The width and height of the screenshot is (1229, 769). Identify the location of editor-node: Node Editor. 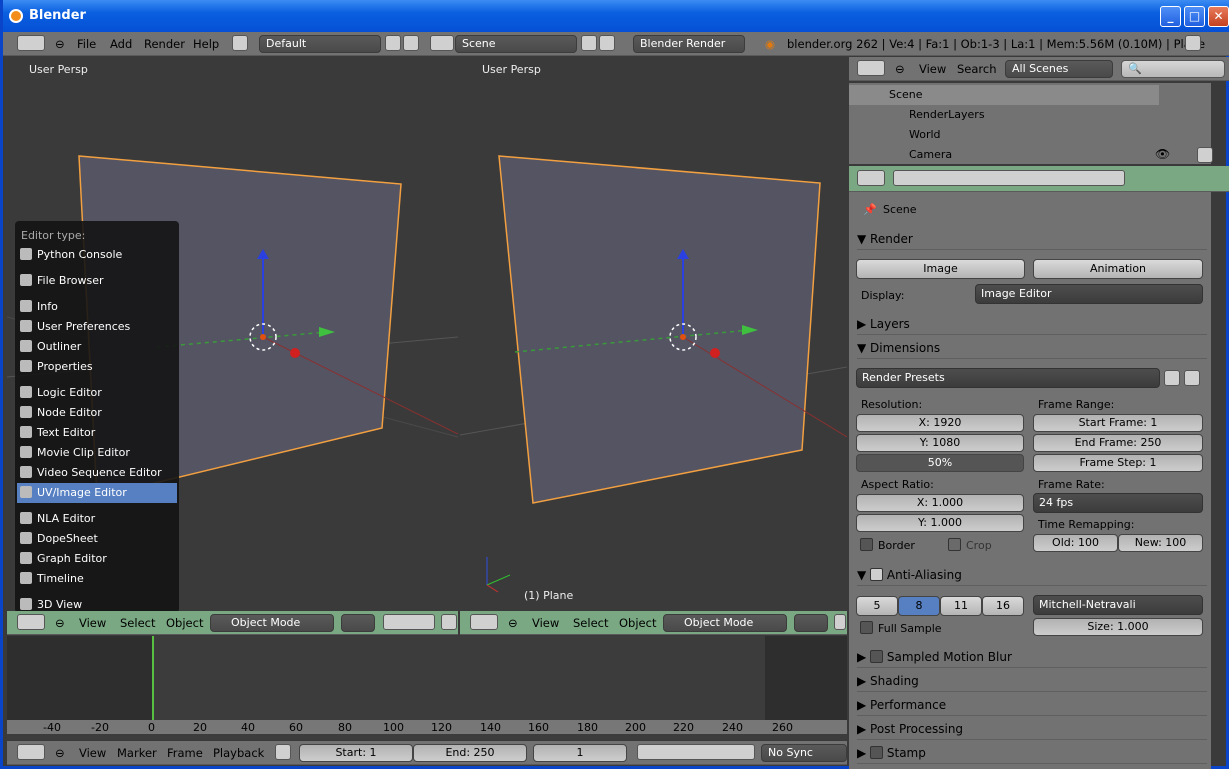
(97, 413).